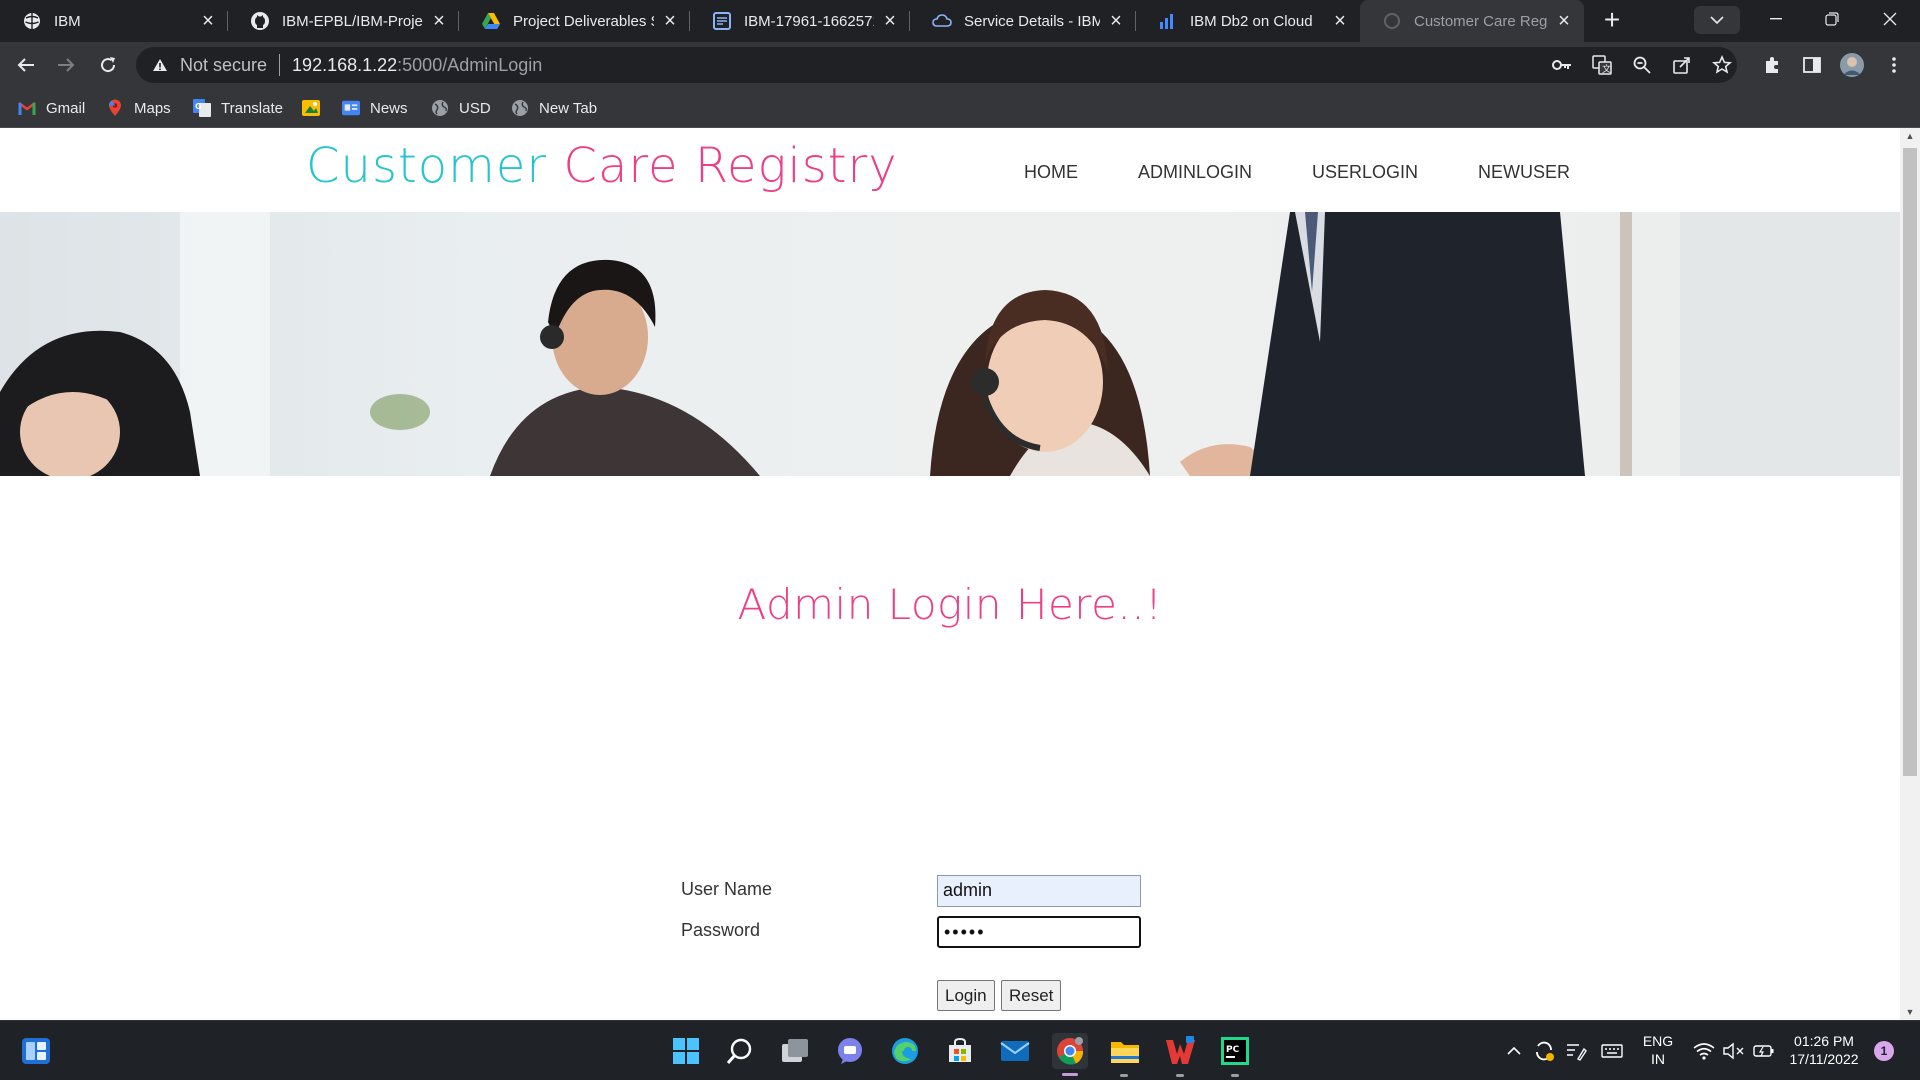  I want to click on tab-title: IBM, so click(67, 21).